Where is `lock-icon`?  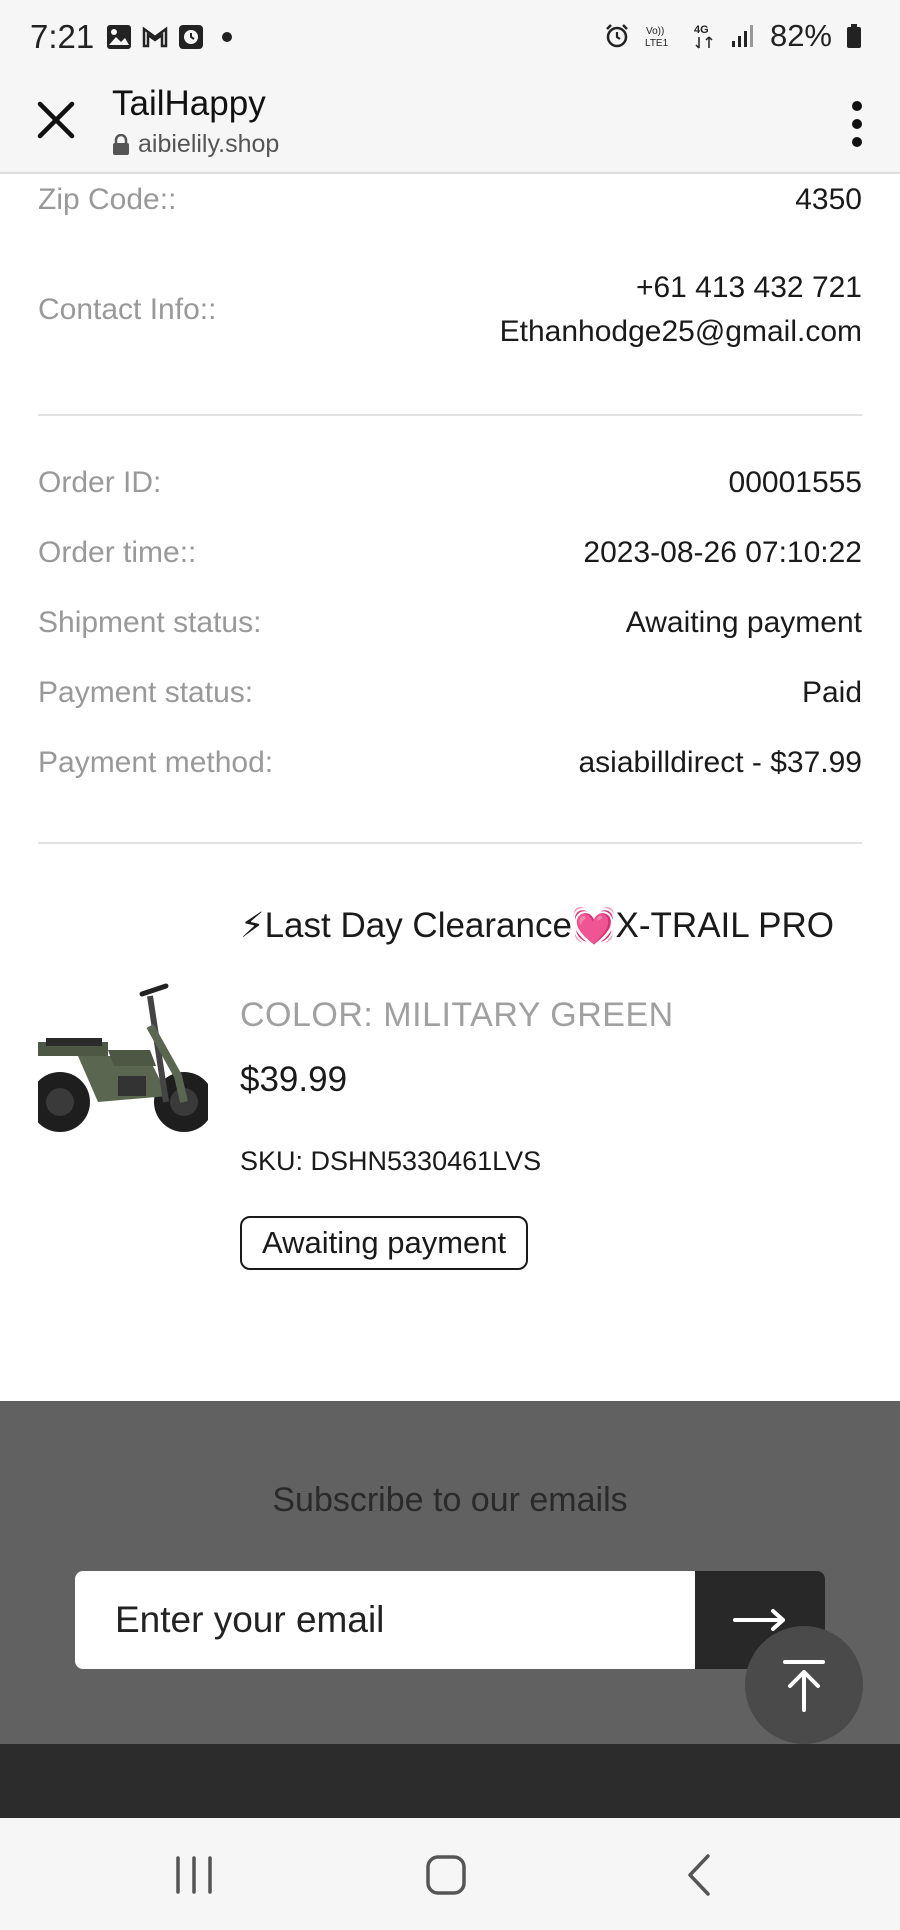 lock-icon is located at coordinates (121, 144).